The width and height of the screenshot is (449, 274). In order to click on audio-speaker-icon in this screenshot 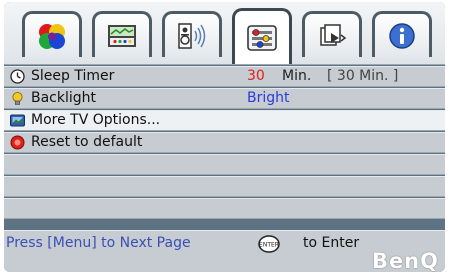, I will do `click(192, 35)`.